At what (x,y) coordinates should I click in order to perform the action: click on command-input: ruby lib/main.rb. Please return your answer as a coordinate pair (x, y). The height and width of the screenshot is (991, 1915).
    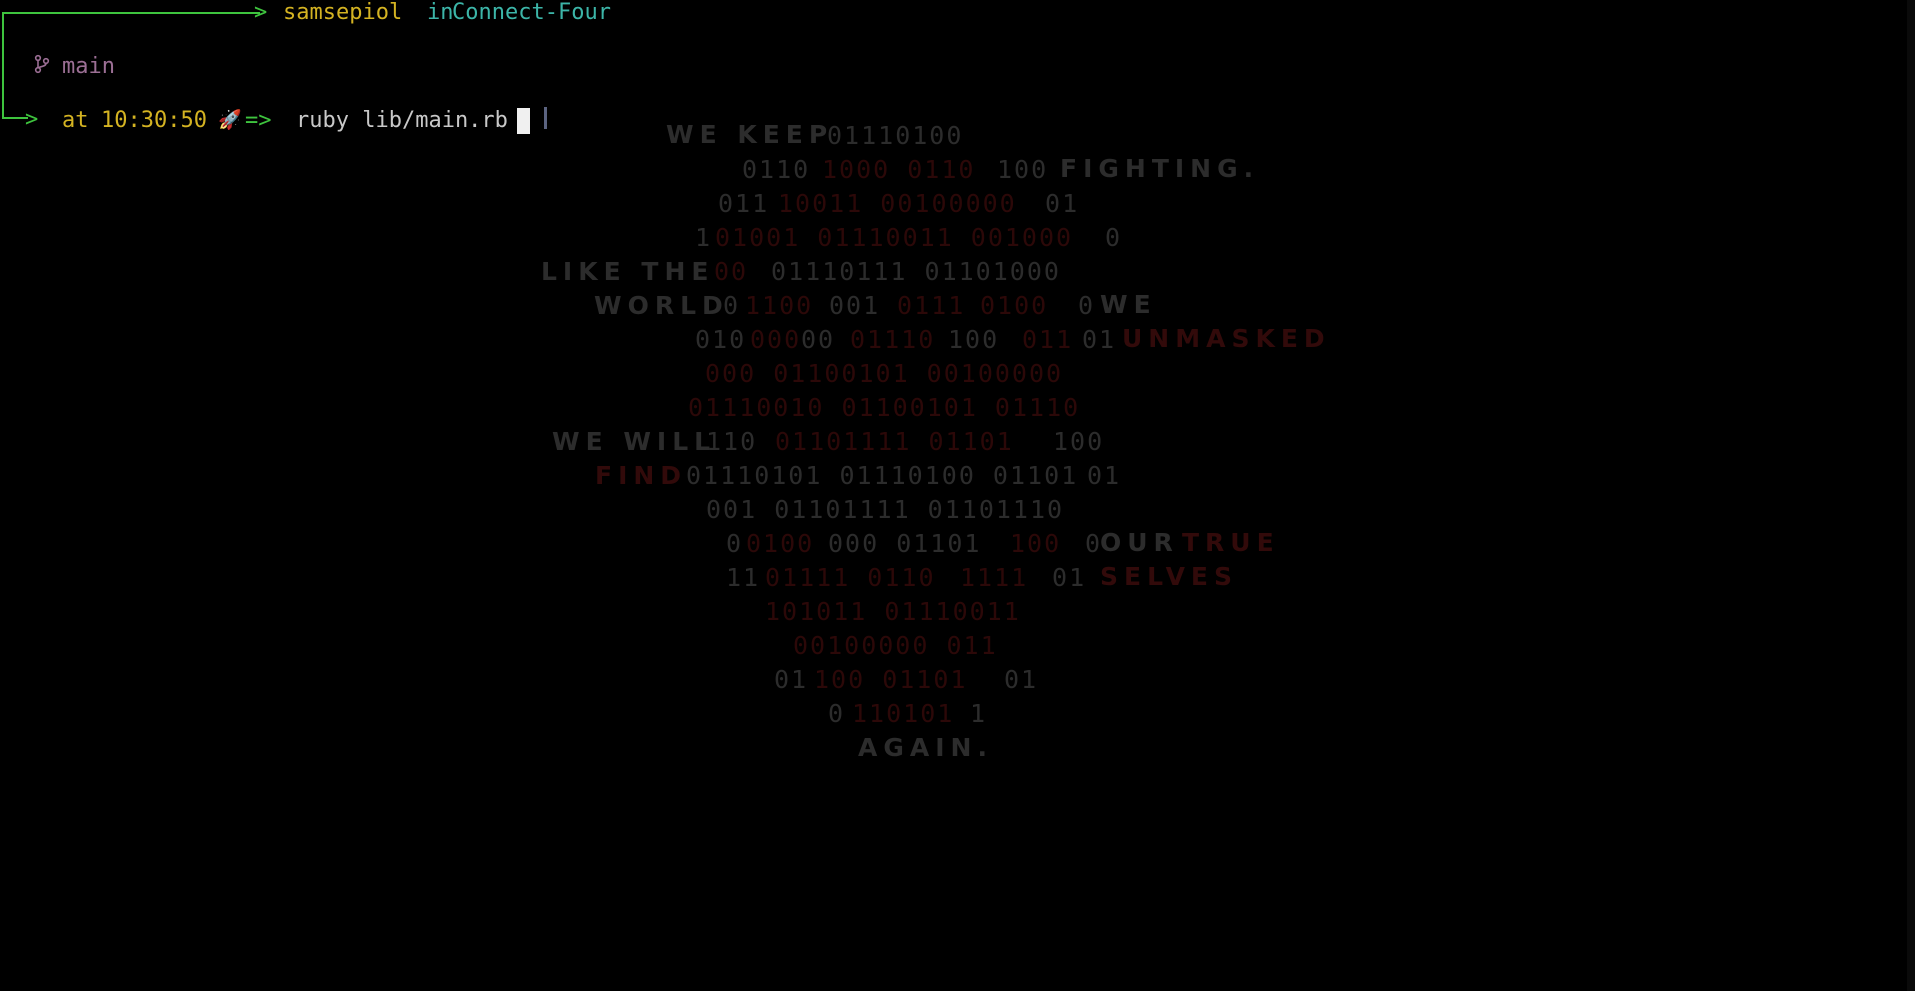
    Looking at the image, I should click on (402, 120).